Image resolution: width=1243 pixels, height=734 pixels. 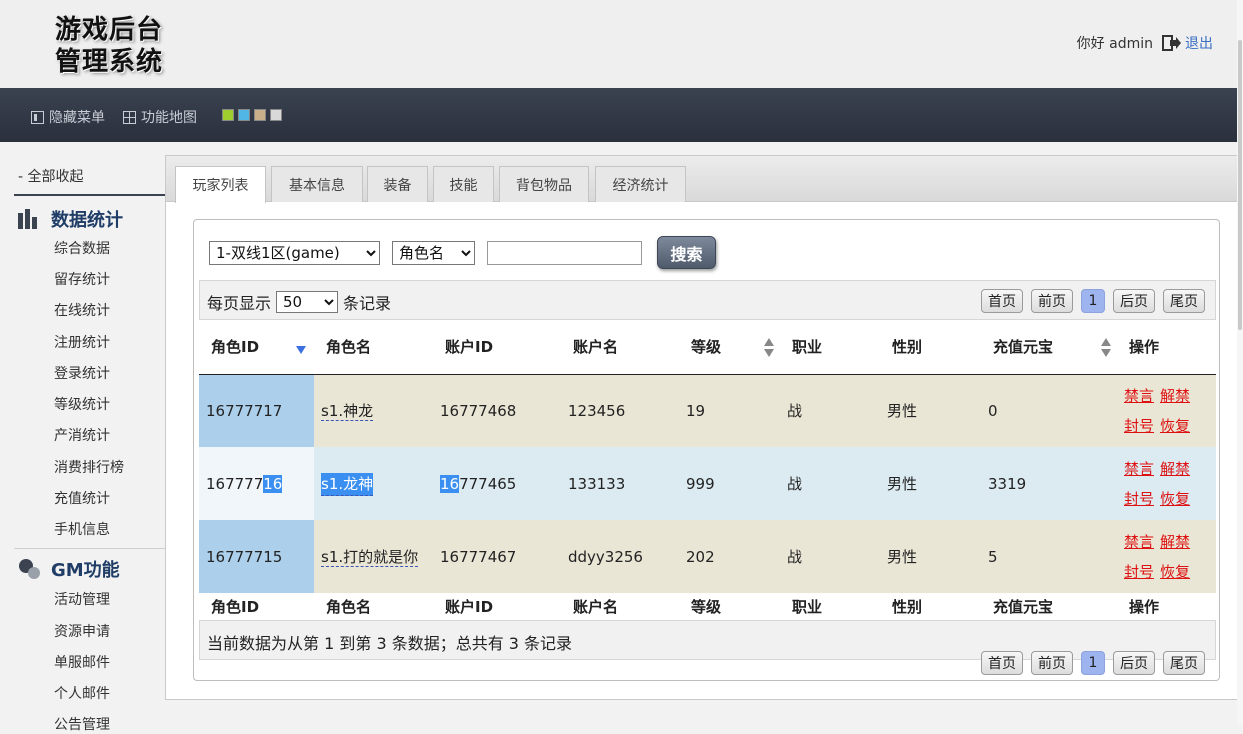 What do you see at coordinates (68, 117) in the screenshot?
I see `hide-menu-button: 隐藏菜单` at bounding box center [68, 117].